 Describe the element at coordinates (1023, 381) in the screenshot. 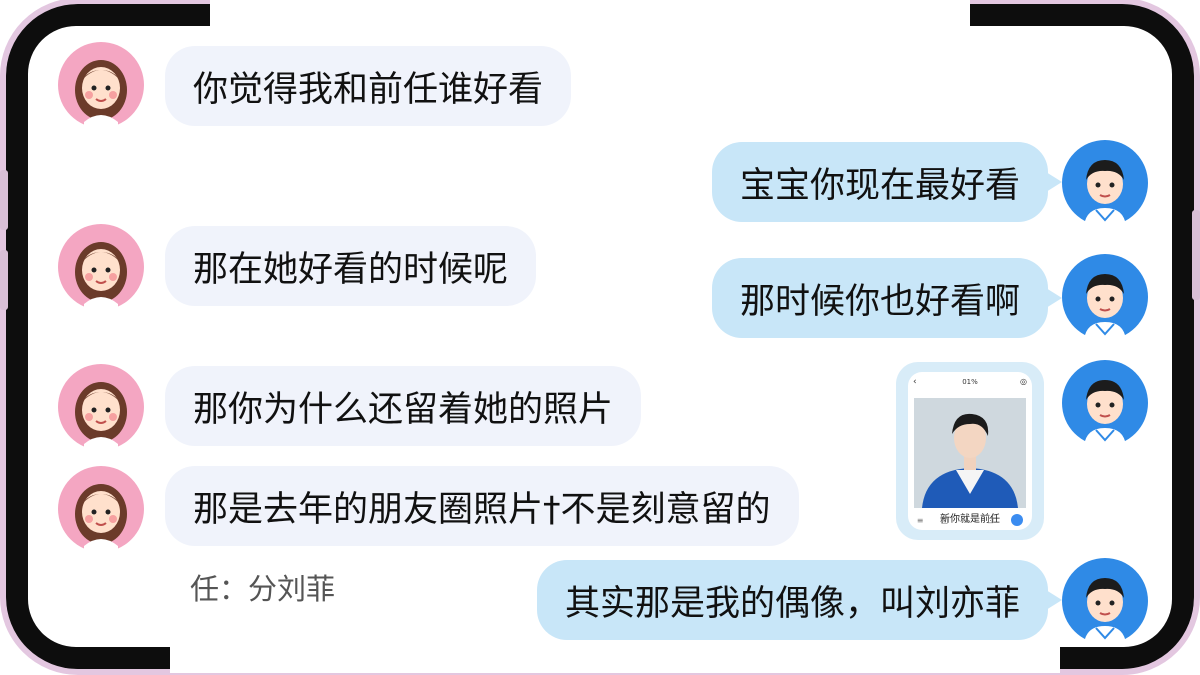

I see `camera-icon: ◎` at that location.